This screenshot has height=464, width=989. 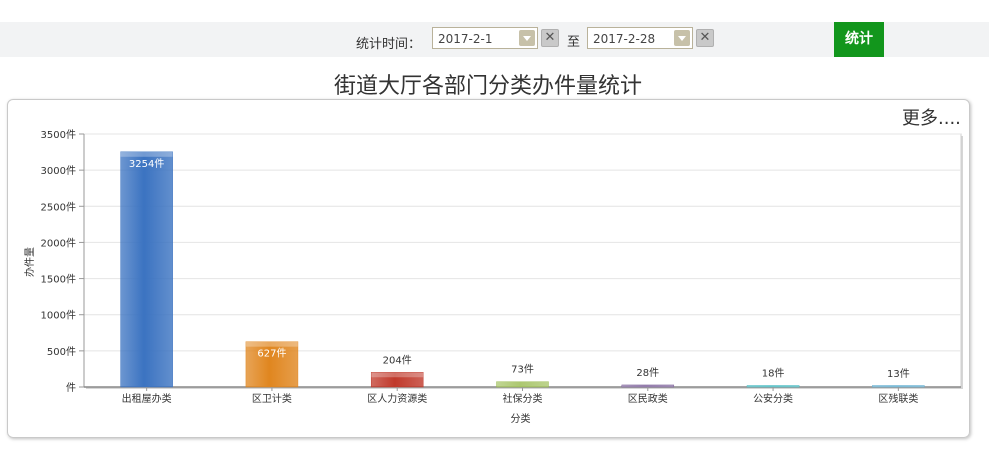 What do you see at coordinates (522, 370) in the screenshot?
I see `bar-value-label: 73件` at bounding box center [522, 370].